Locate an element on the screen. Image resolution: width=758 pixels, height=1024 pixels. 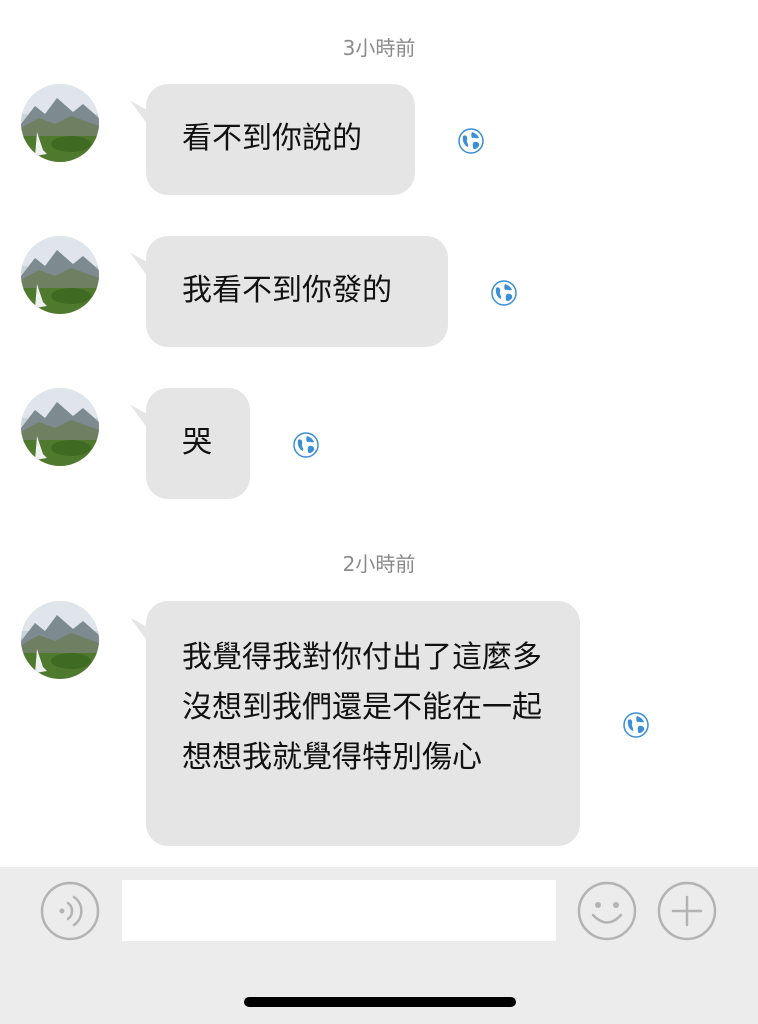
message-text: 我覺得我對你付出了這麼多沒想到我們還是不能在一起想想我就覺得特別傷心 is located at coordinates (362, 707).